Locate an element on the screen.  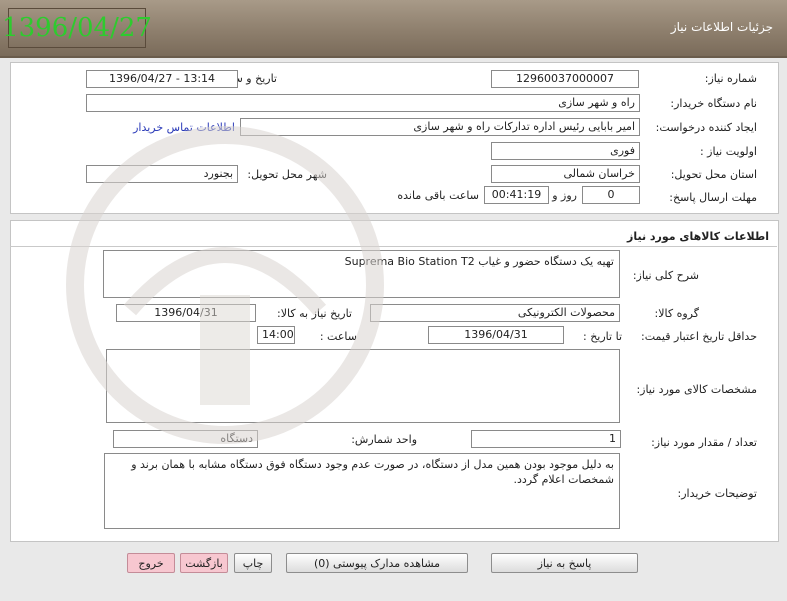
need-date-label: تاریخ نیاز به کالا: is located at coordinates (314, 313).